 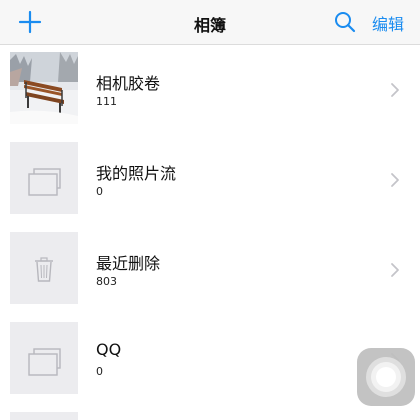 I want to click on album-count: 803, so click(x=106, y=281).